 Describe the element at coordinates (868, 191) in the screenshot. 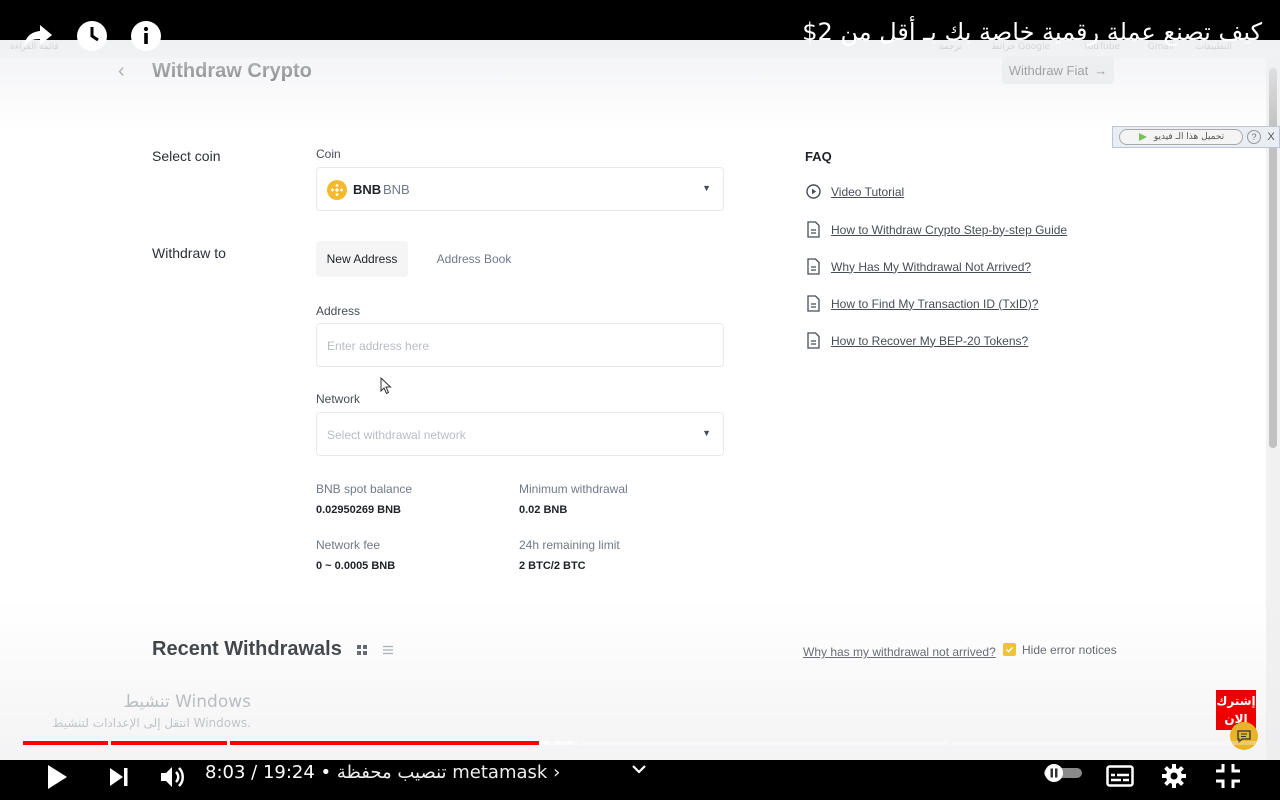

I see `faq-link: Video Tutorial` at that location.